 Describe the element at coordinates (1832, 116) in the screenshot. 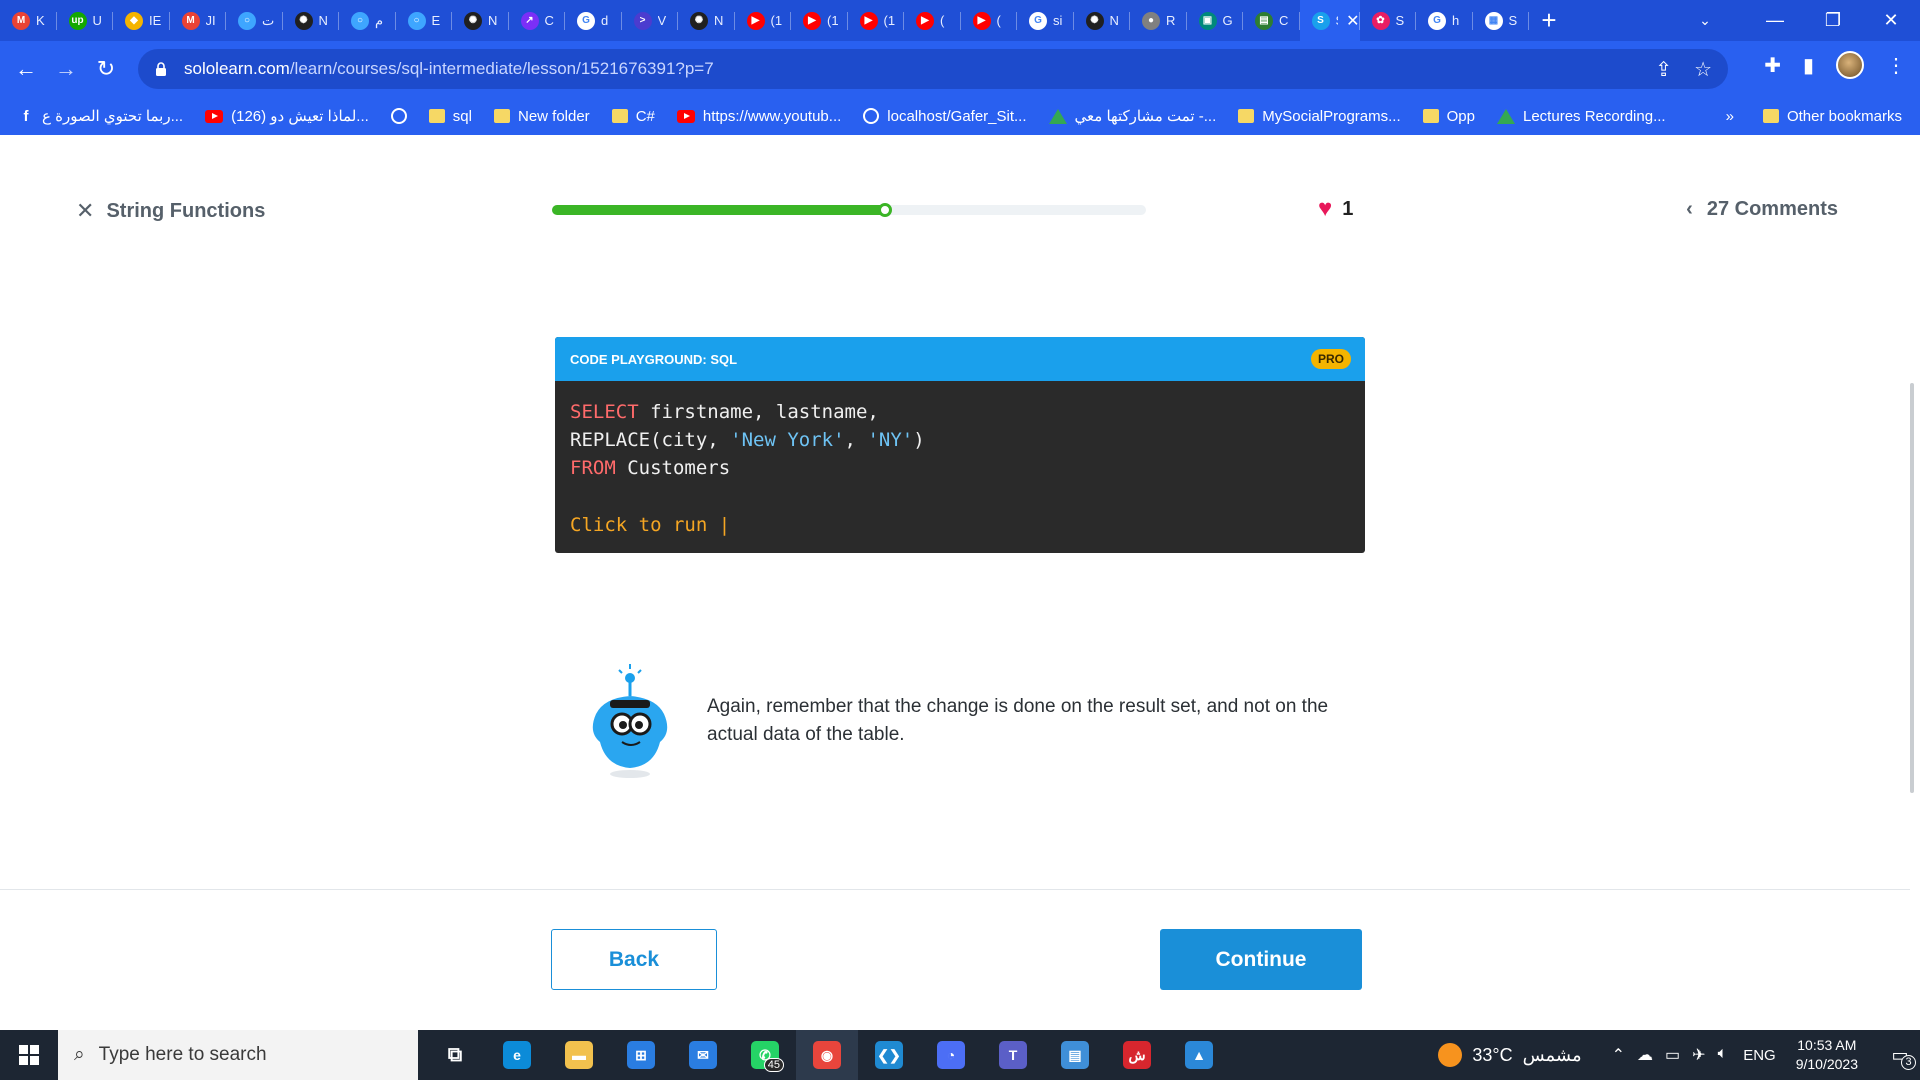

I see `other-bookmarks: Other bookmarks` at that location.